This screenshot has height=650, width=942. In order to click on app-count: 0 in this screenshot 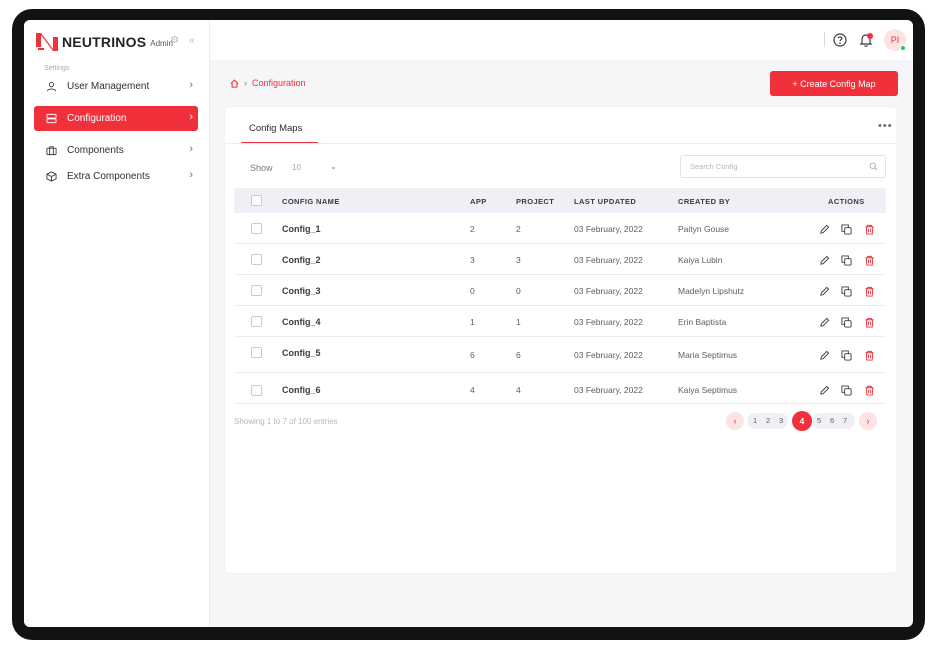, I will do `click(472, 291)`.